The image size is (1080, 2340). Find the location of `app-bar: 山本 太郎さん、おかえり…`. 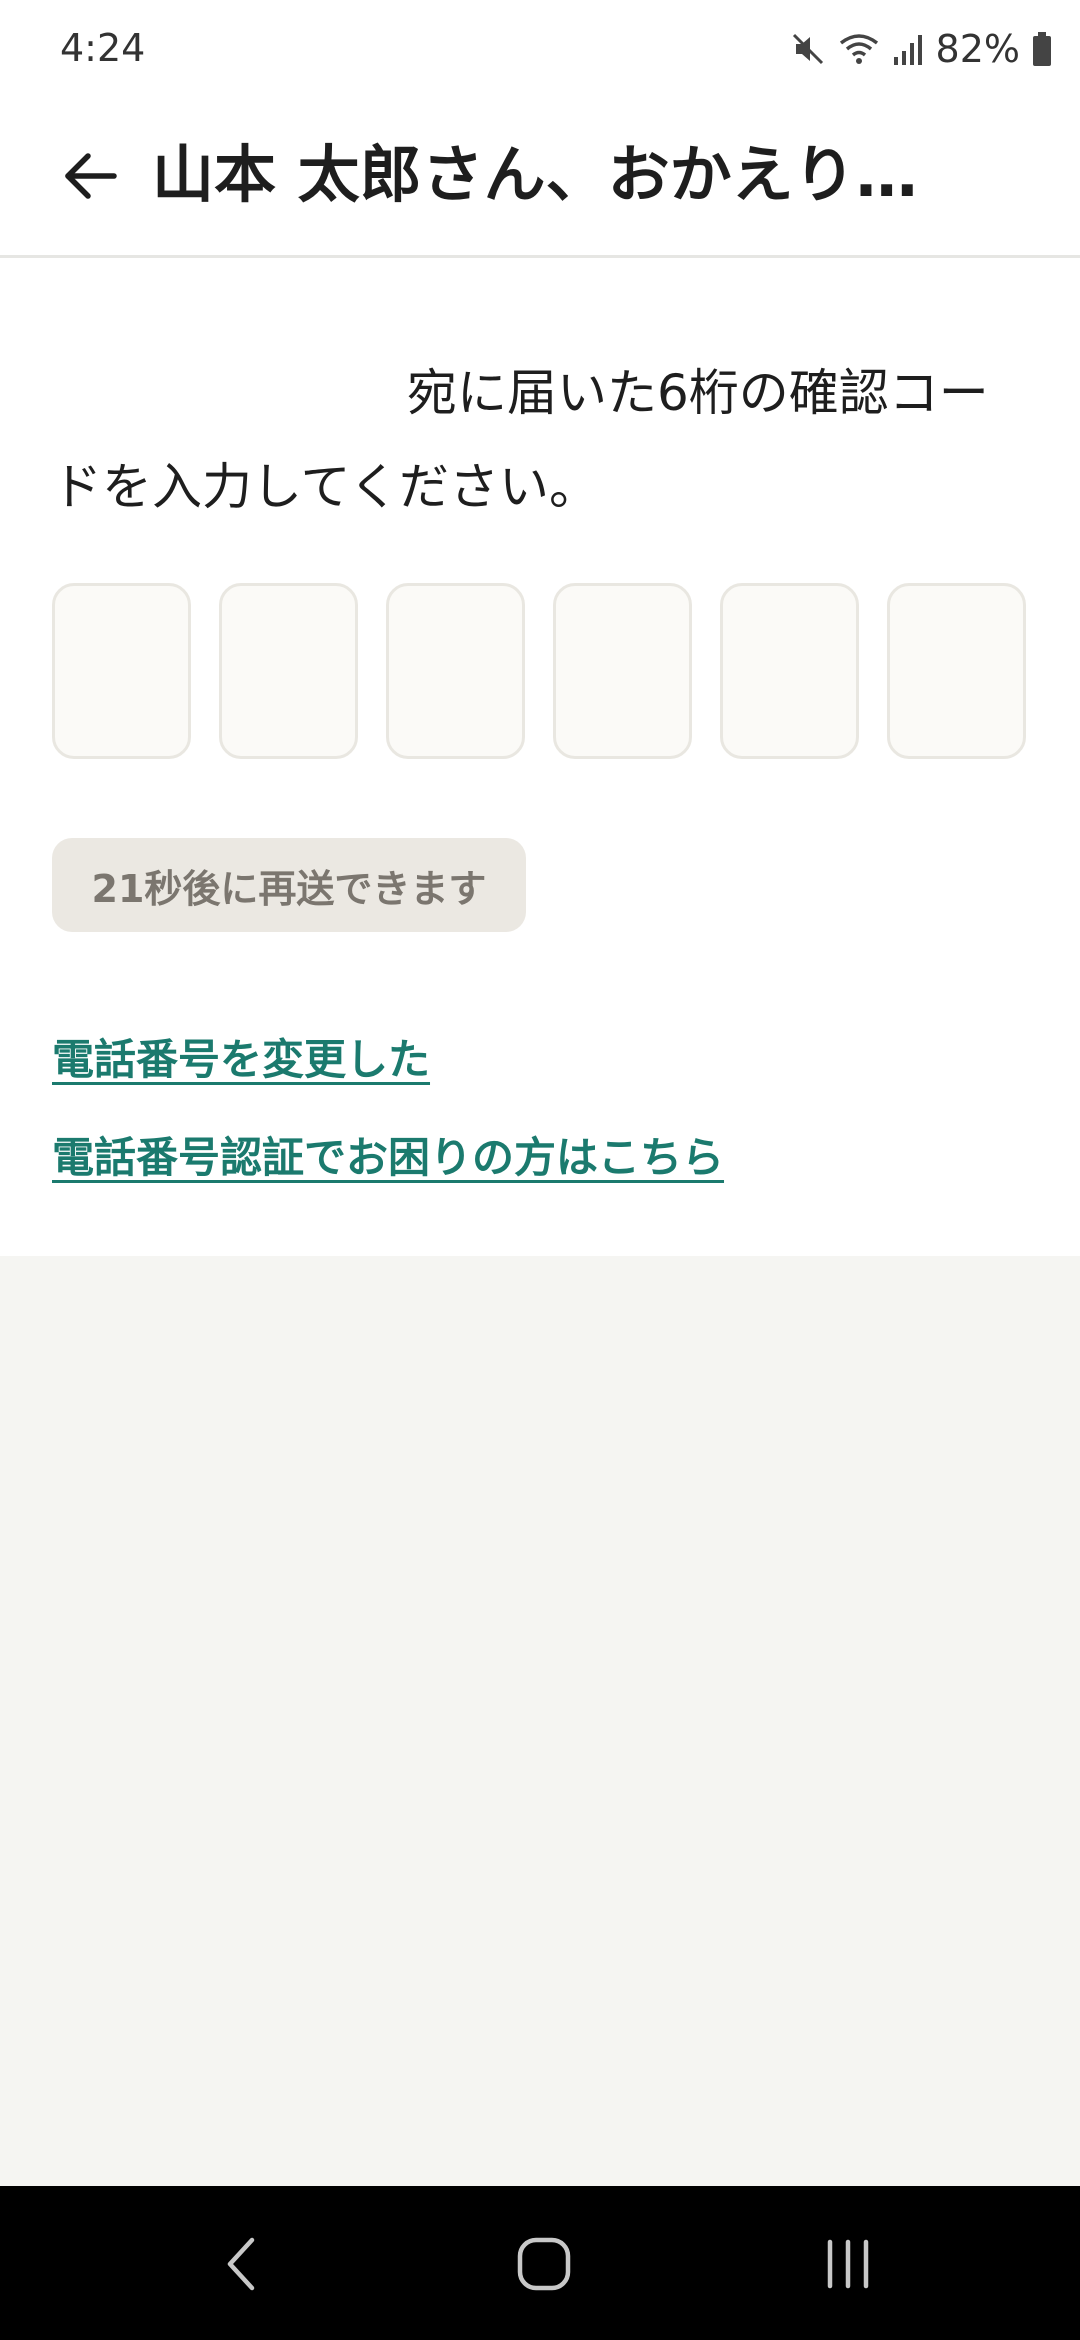

app-bar: 山本 太郎さん、おかえり… is located at coordinates (540, 179).